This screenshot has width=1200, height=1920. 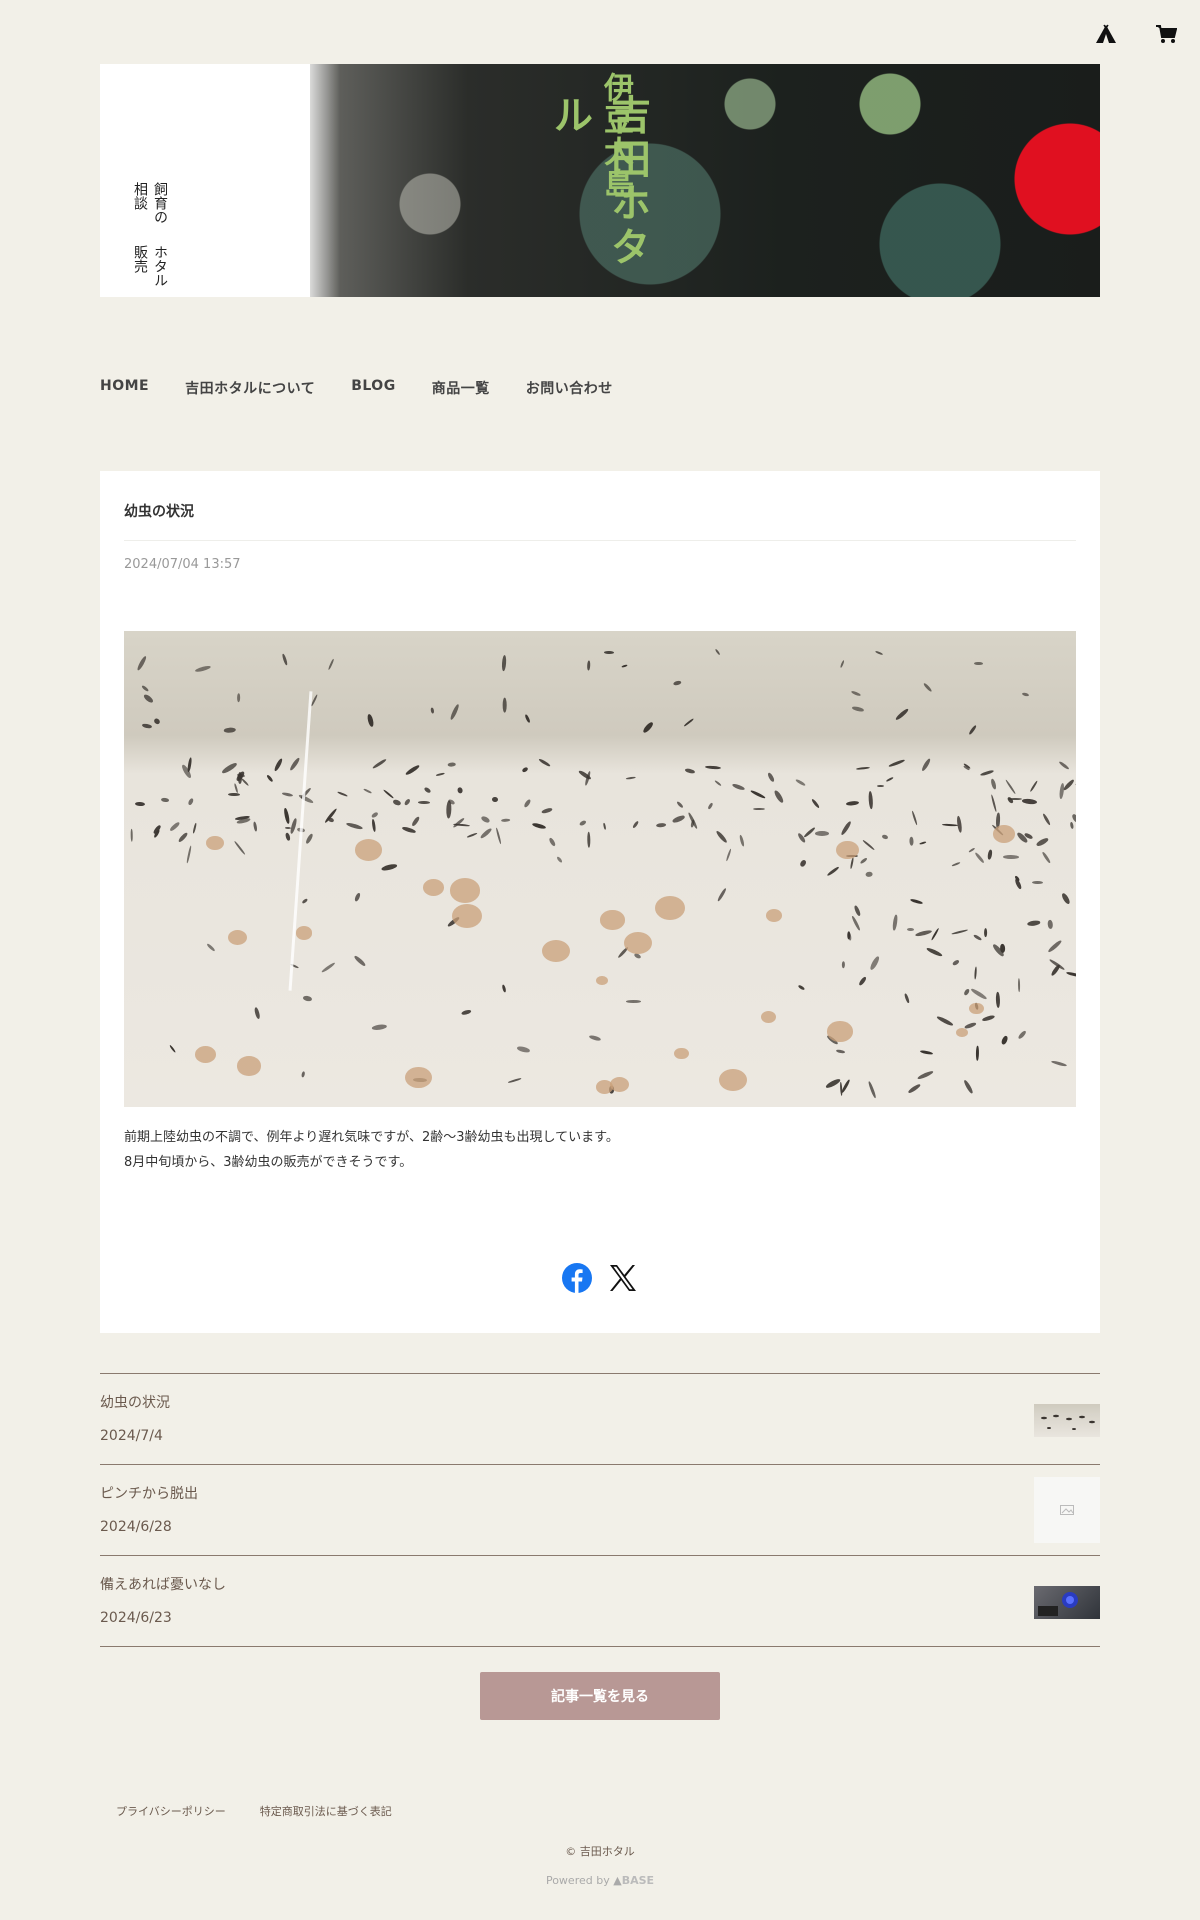 I want to click on share-buttons, so click(x=600, y=1278).